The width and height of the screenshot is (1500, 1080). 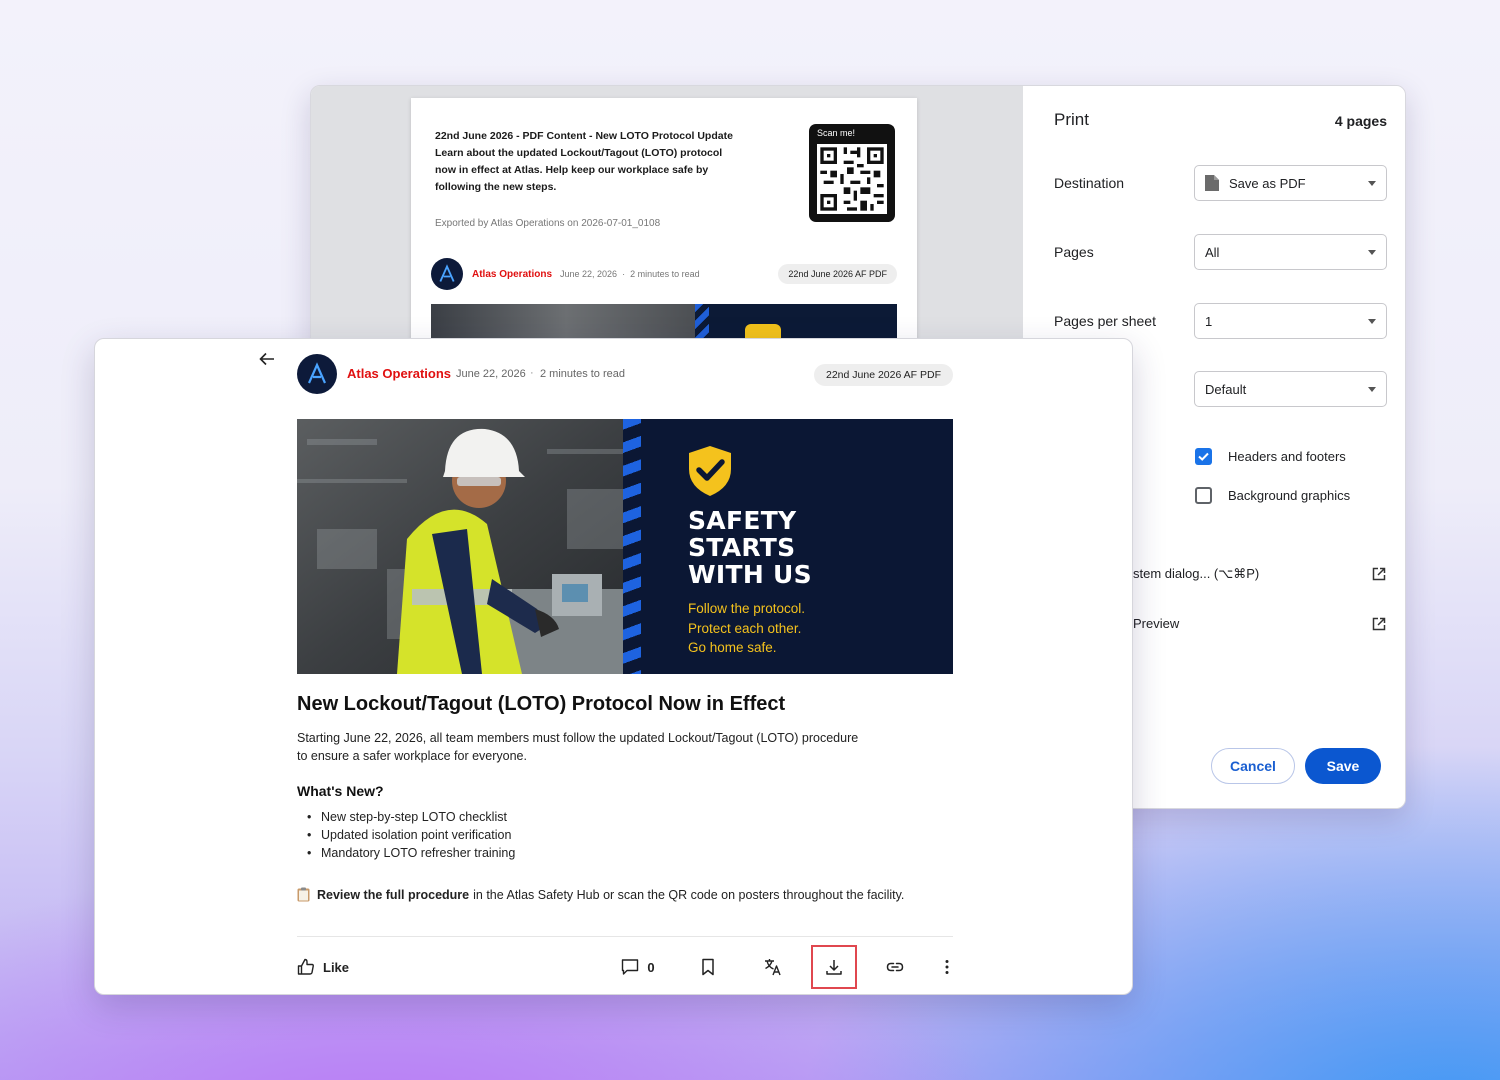 What do you see at coordinates (1105, 321) in the screenshot?
I see `pages-per-sheet-label: Pages per sheet` at bounding box center [1105, 321].